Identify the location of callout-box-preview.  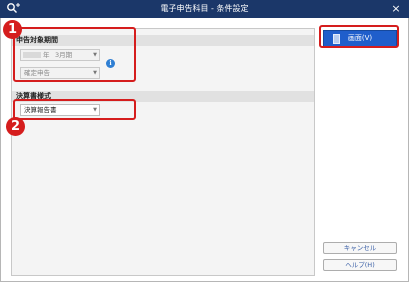
(359, 36).